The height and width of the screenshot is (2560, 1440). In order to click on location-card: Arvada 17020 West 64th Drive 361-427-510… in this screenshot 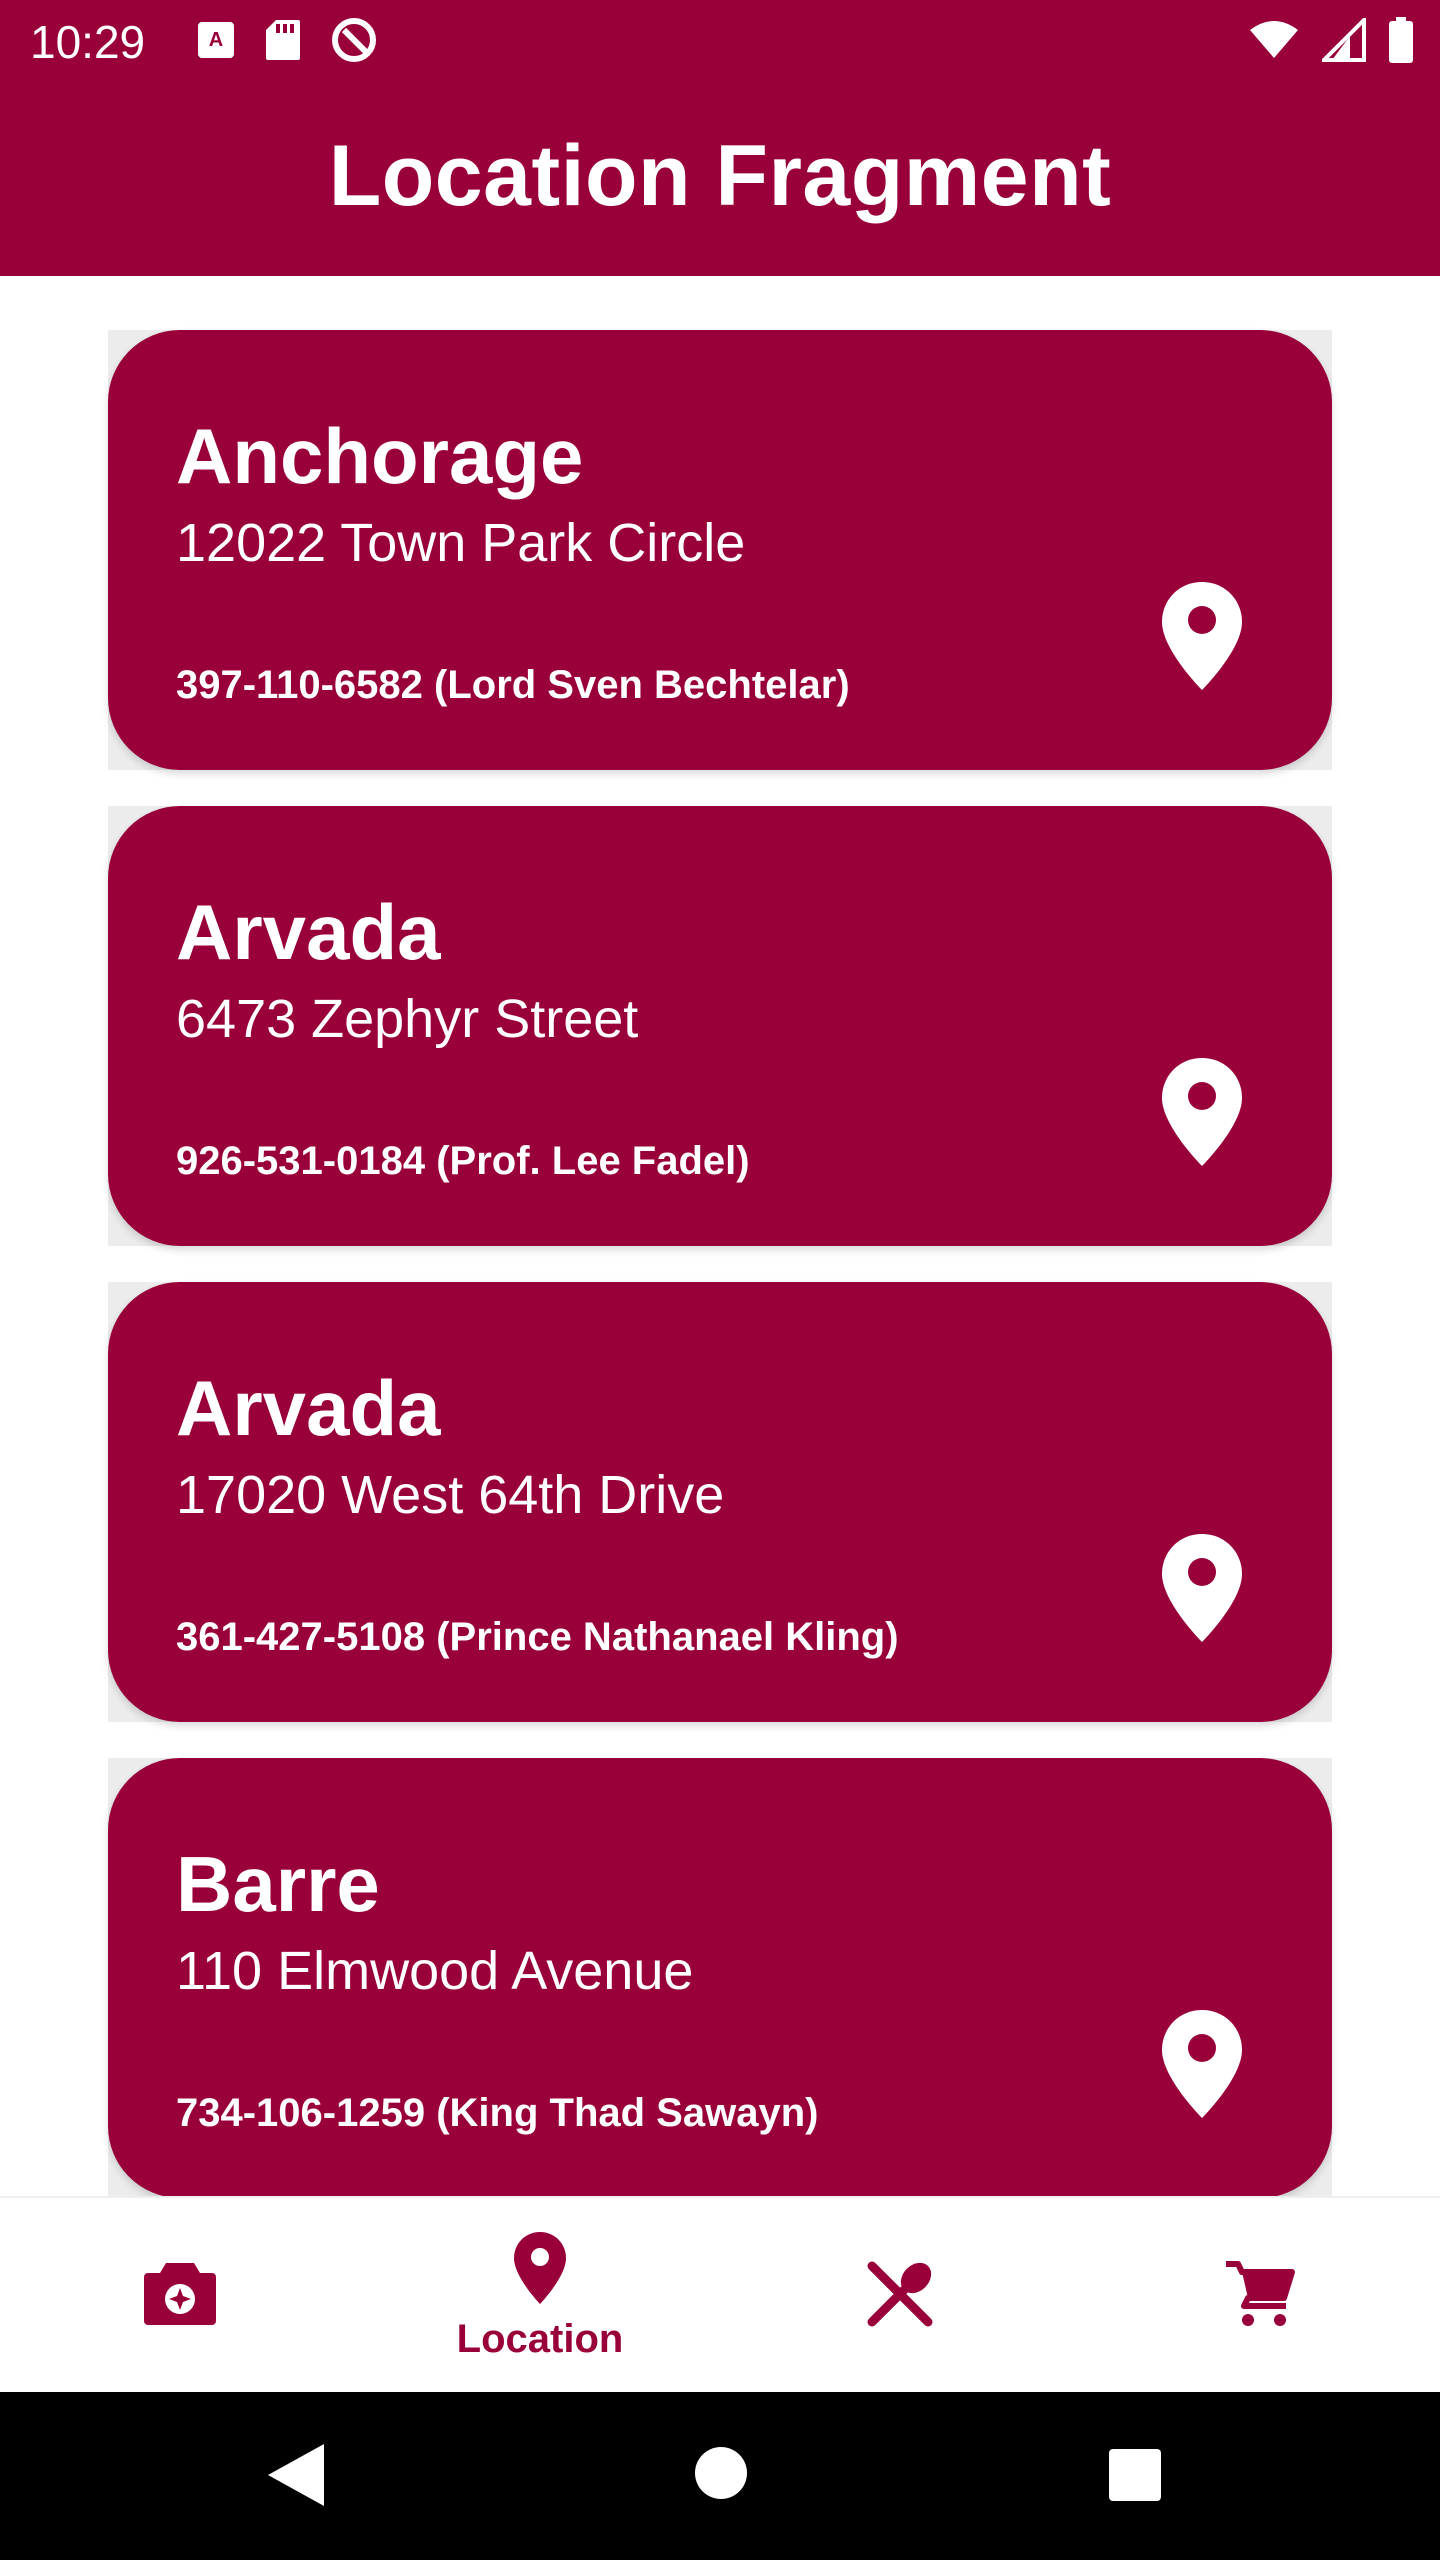, I will do `click(720, 1502)`.